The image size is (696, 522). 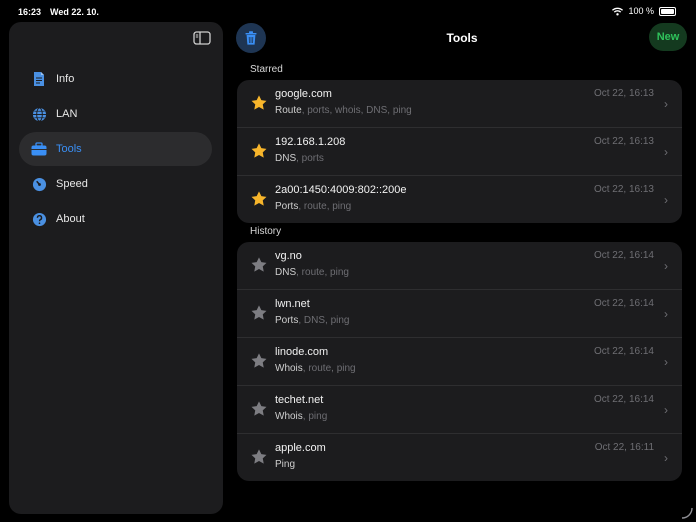 I want to click on page-title: Tools, so click(x=462, y=38).